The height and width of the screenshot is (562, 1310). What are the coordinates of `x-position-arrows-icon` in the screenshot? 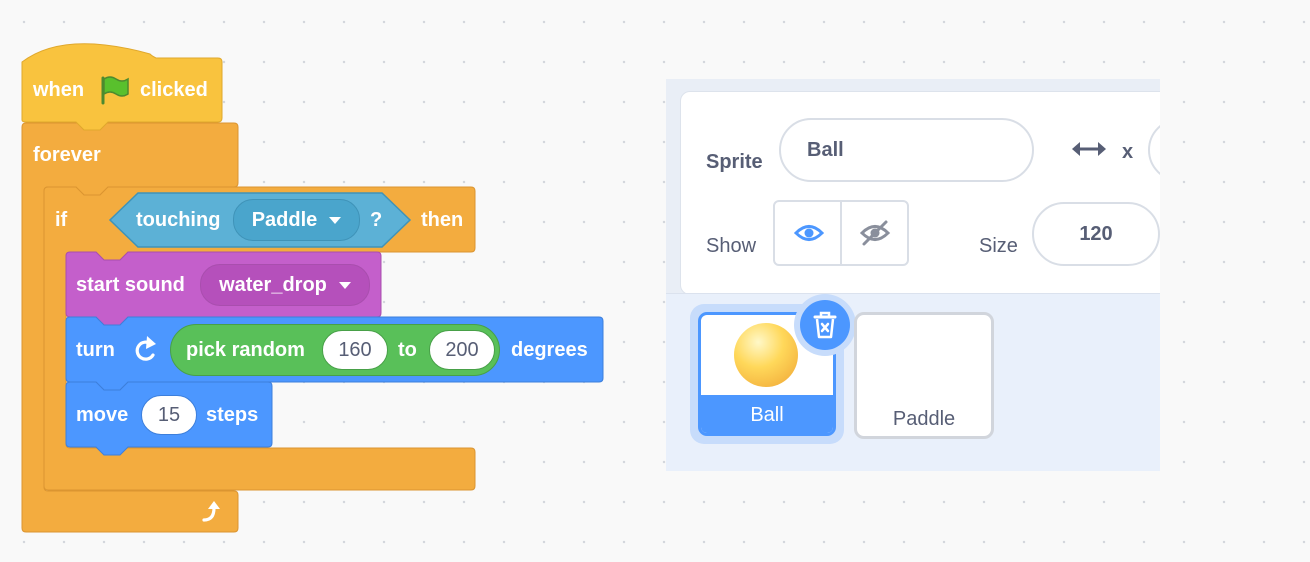 It's located at (1089, 149).